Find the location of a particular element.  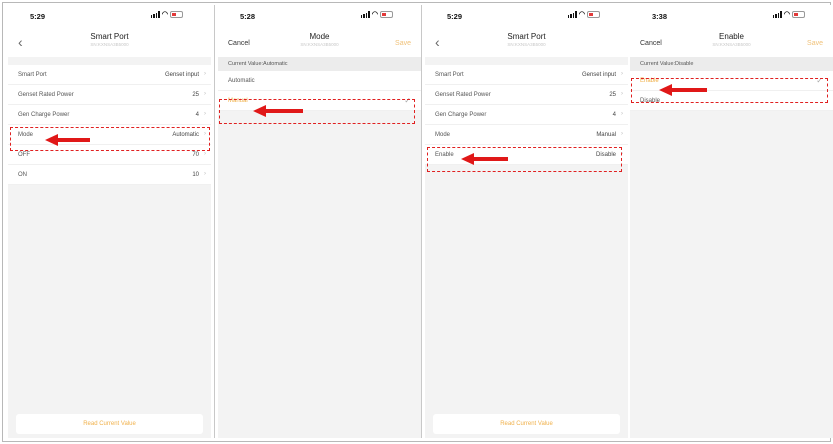

row-value: 70 is located at coordinates (195, 155).